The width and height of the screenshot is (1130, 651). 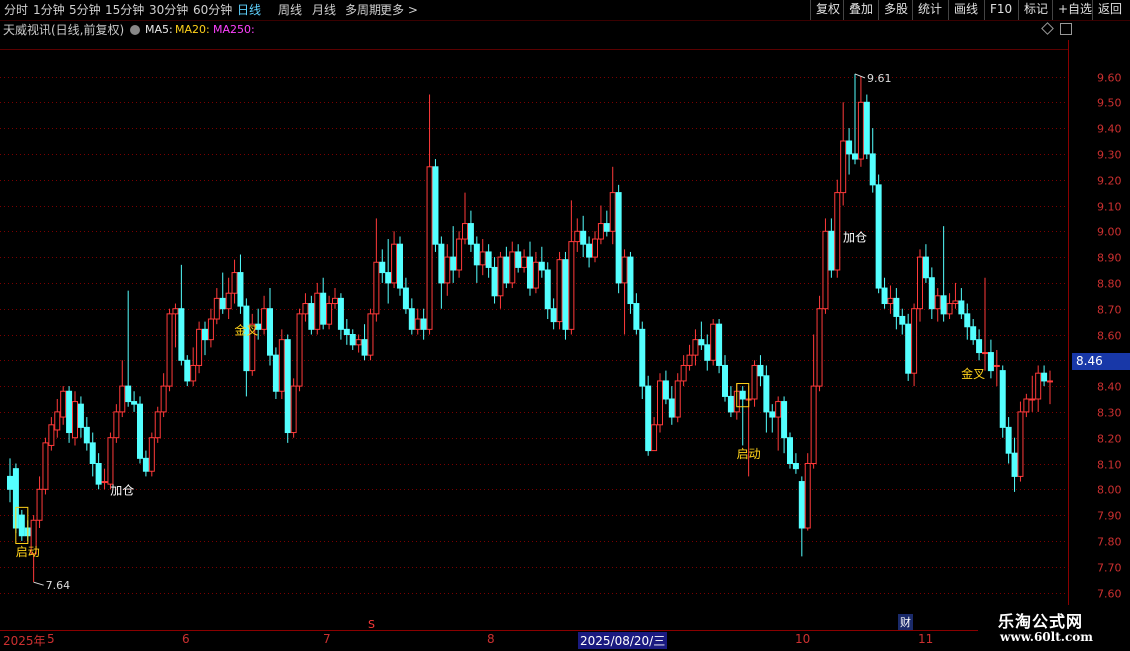 What do you see at coordinates (623, 640) in the screenshot?
I see `selected-date-label: 2025/08/20/三` at bounding box center [623, 640].